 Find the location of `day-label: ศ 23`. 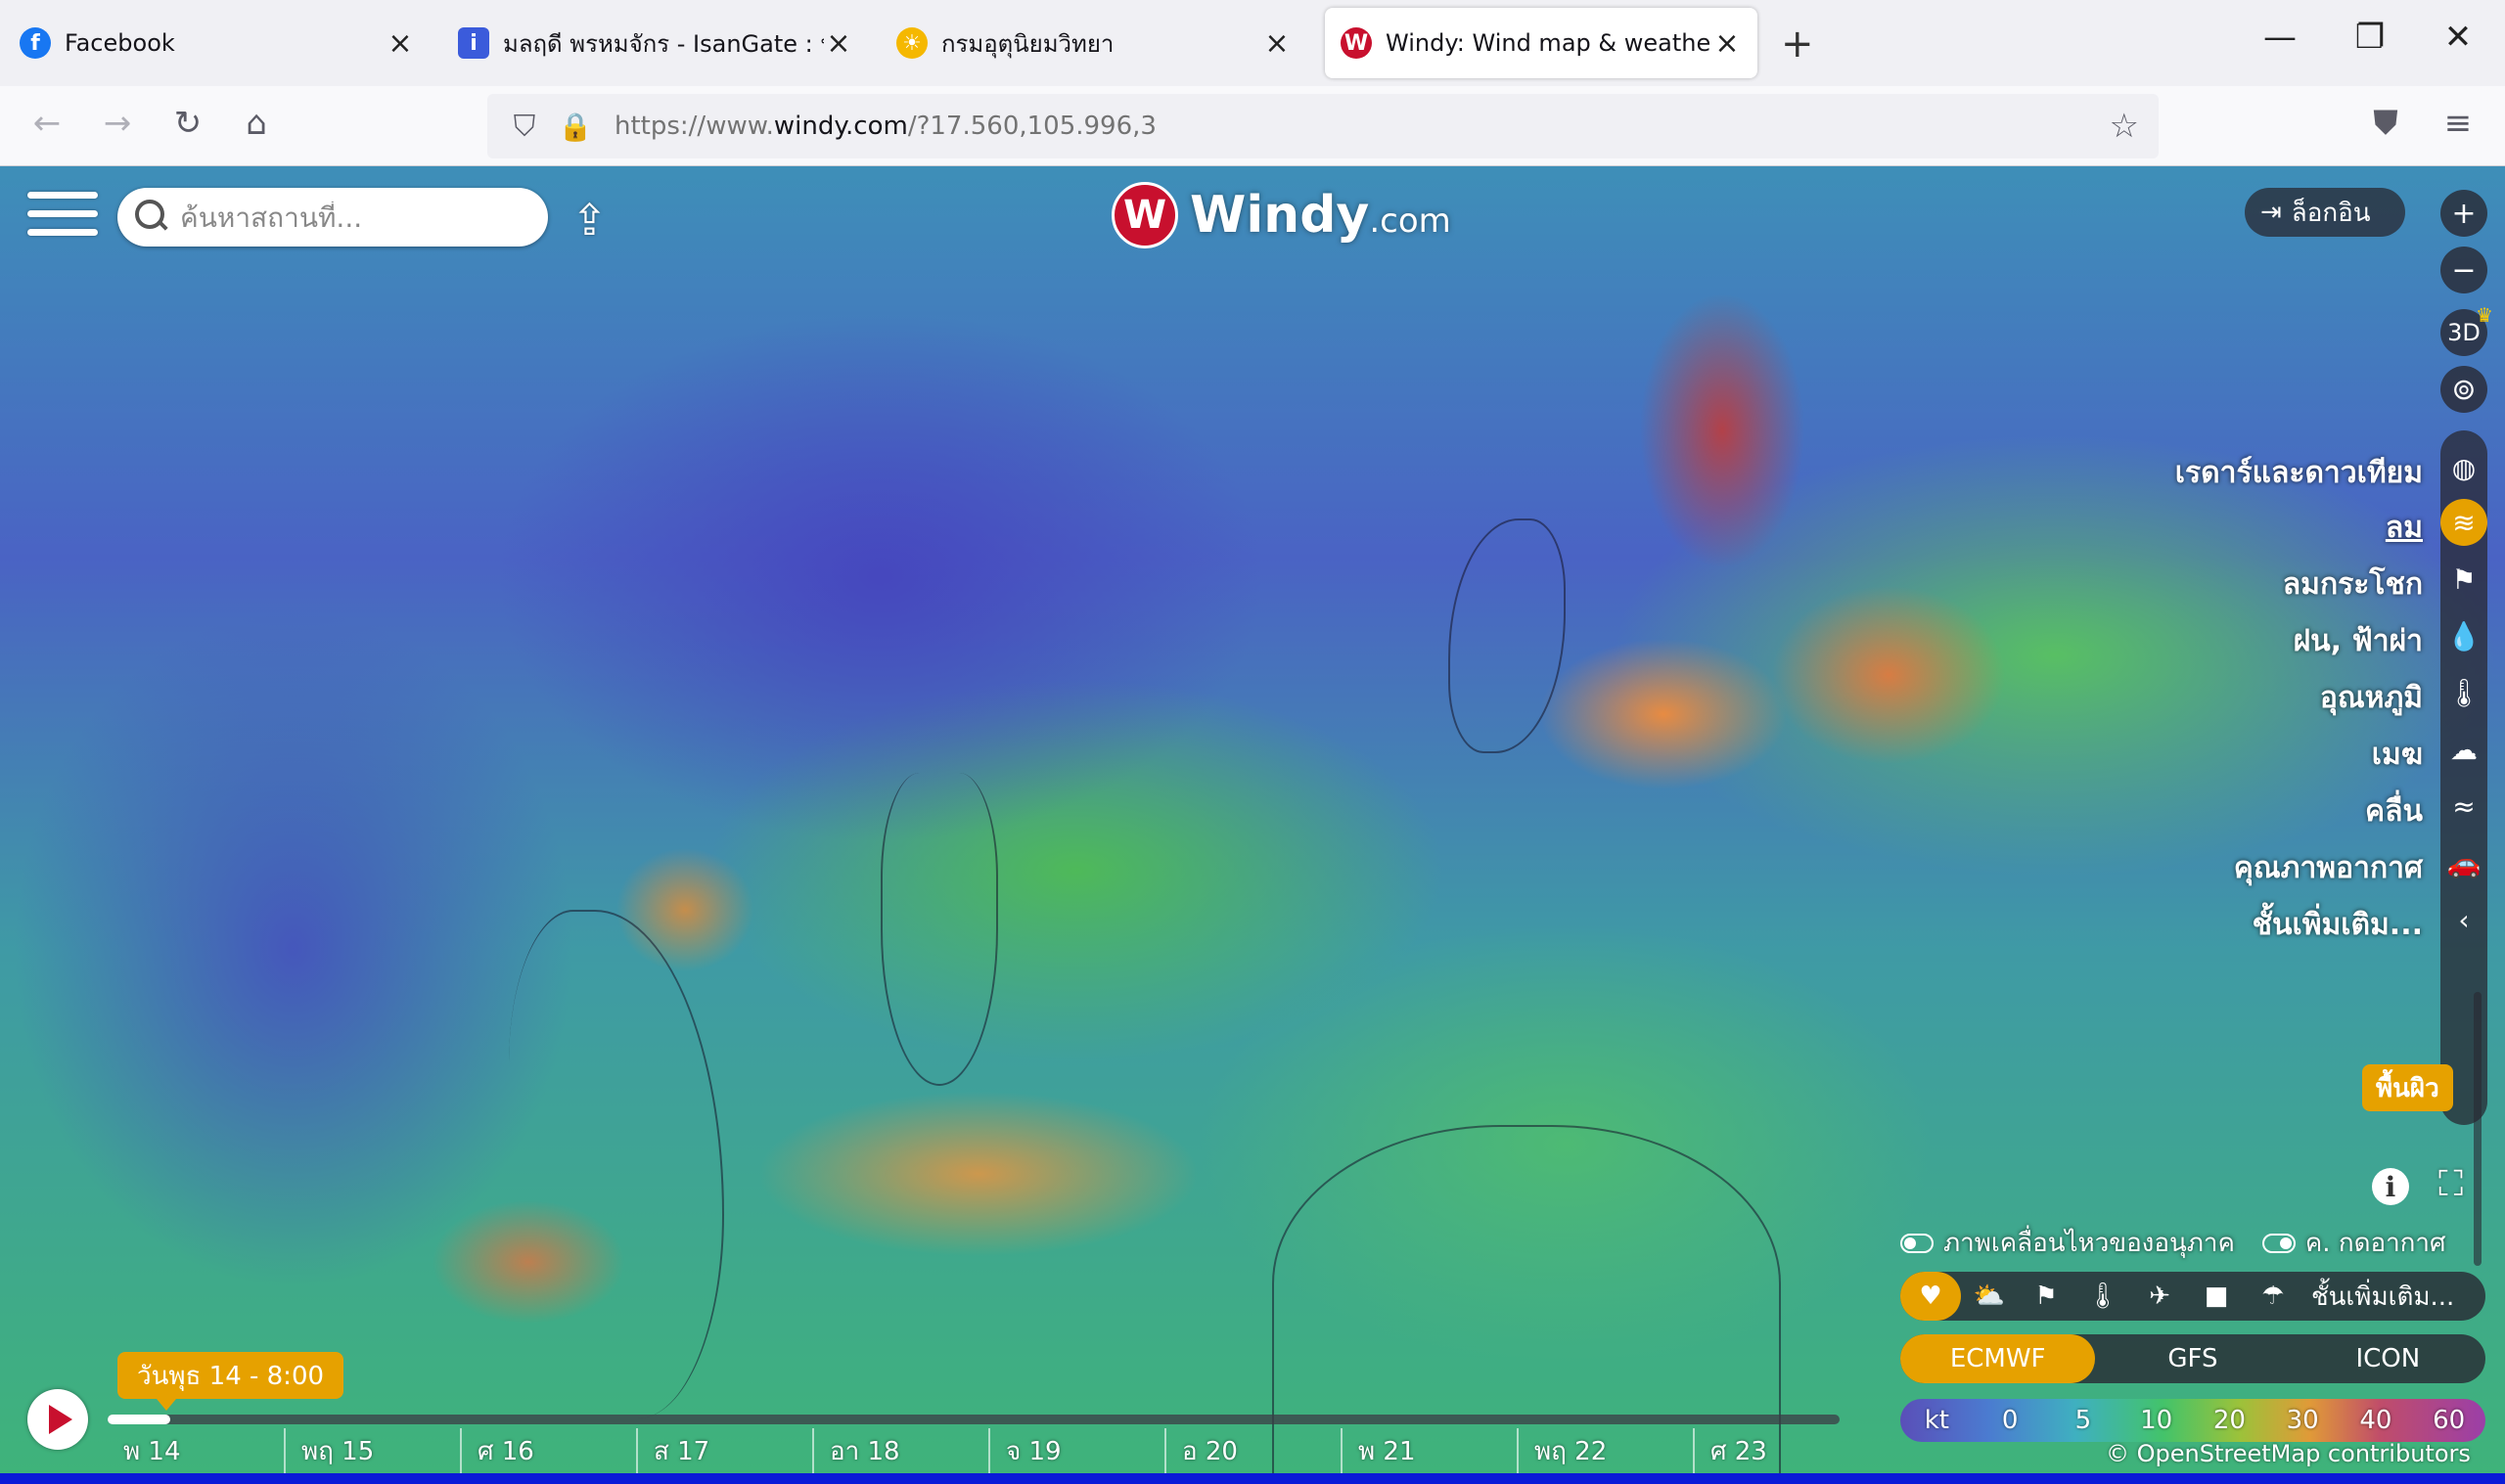

day-label: ศ 23 is located at coordinates (1781, 1450).